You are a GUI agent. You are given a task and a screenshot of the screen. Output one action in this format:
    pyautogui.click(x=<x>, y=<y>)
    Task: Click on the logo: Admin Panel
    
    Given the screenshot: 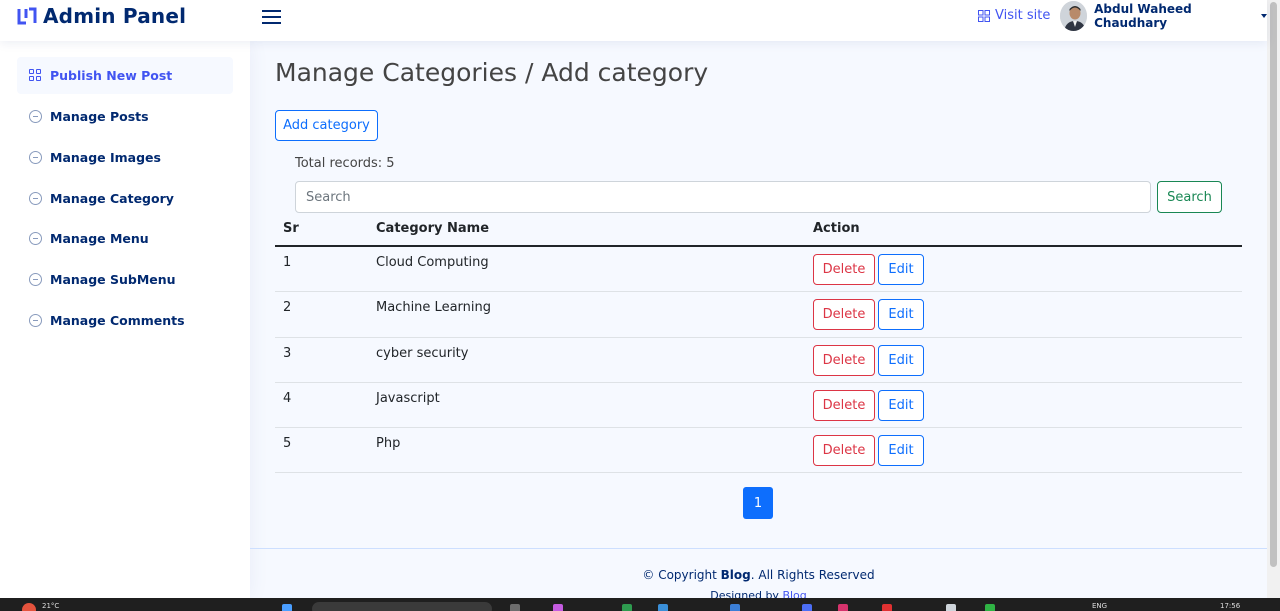 What is the action you would take?
    pyautogui.click(x=101, y=16)
    